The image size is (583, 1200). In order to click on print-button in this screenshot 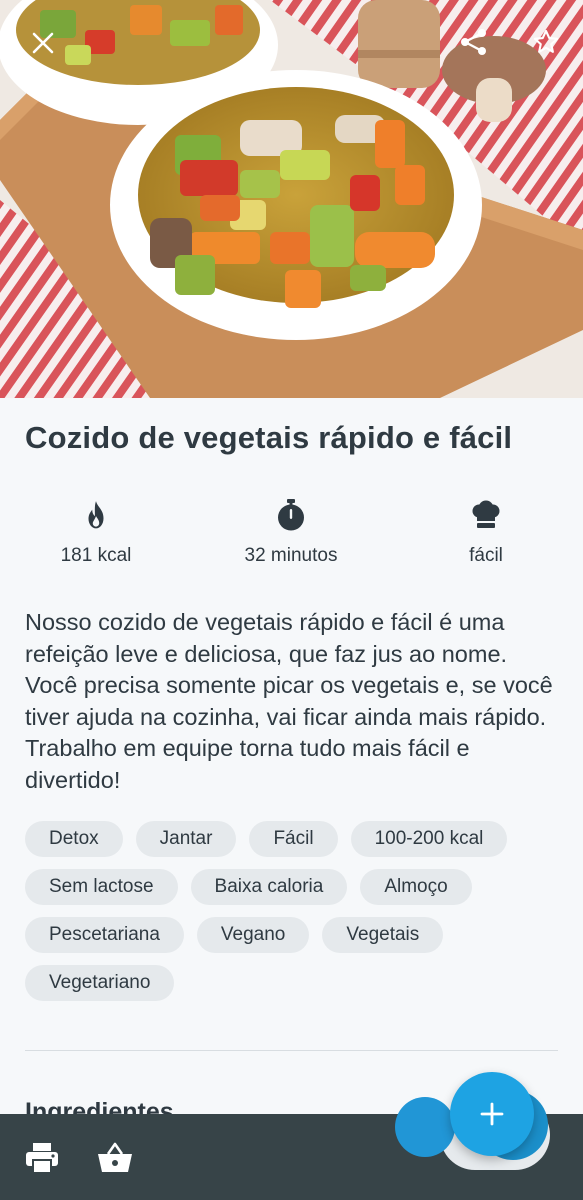, I will do `click(42, 1158)`.